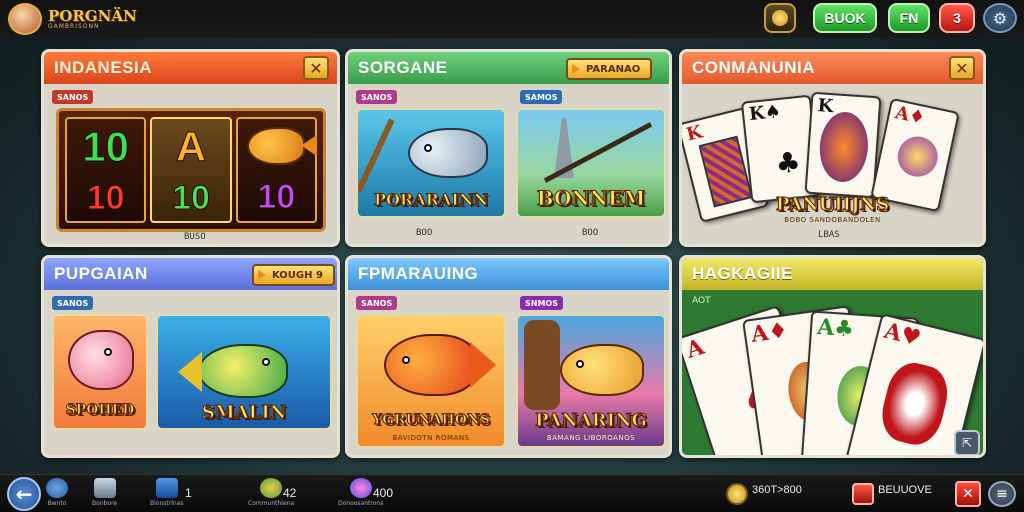  I want to click on card-rank-icon: A, so click(695, 348).